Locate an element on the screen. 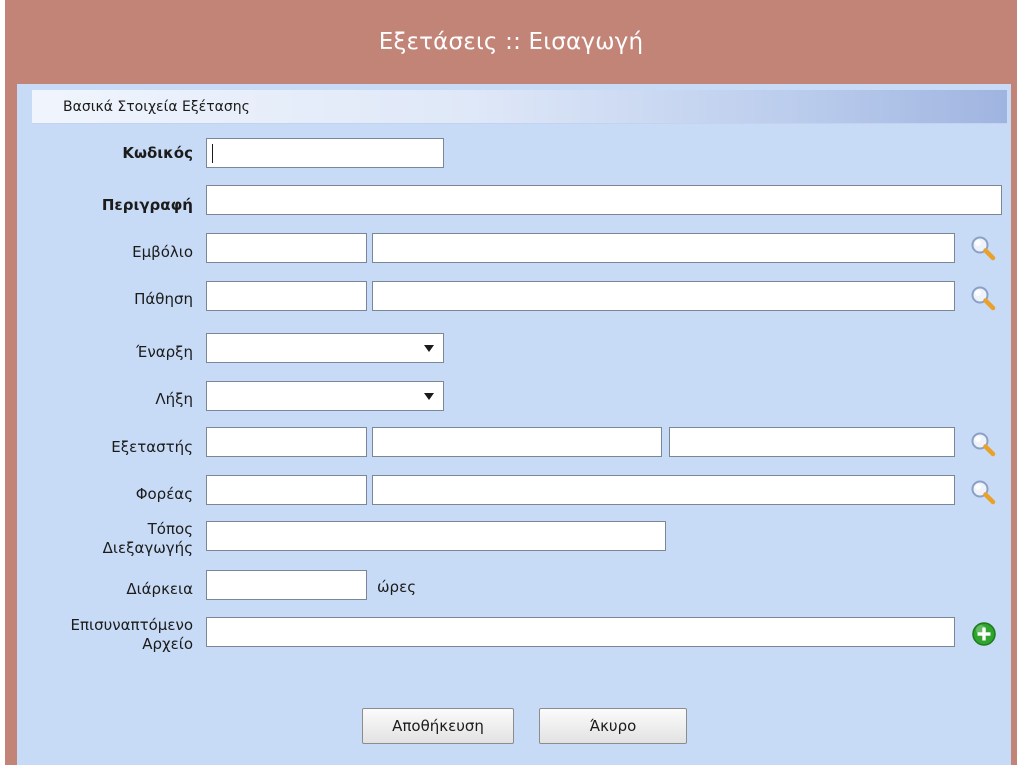 This screenshot has width=1022, height=765. vaccine-code-input is located at coordinates (286, 248).